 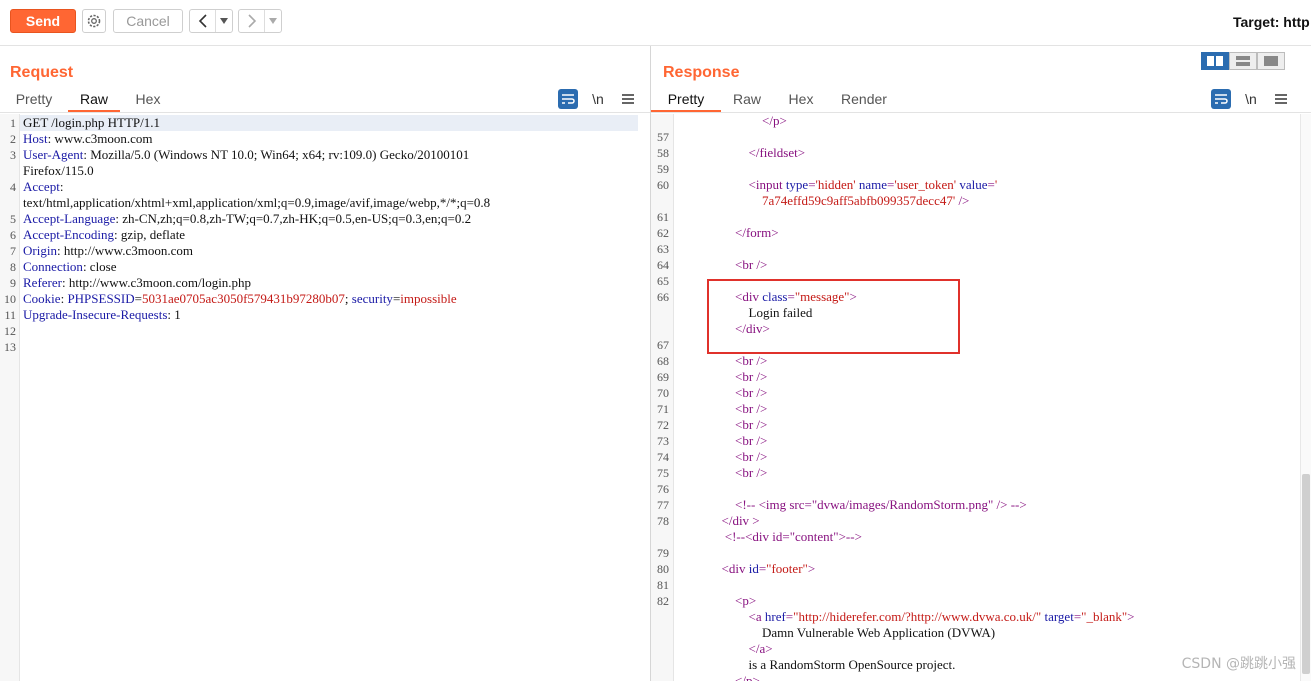 What do you see at coordinates (94, 21) in the screenshot?
I see `settings-button` at bounding box center [94, 21].